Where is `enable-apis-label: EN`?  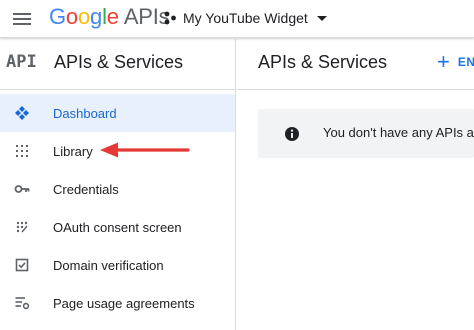 enable-apis-label: EN is located at coordinates (465, 62).